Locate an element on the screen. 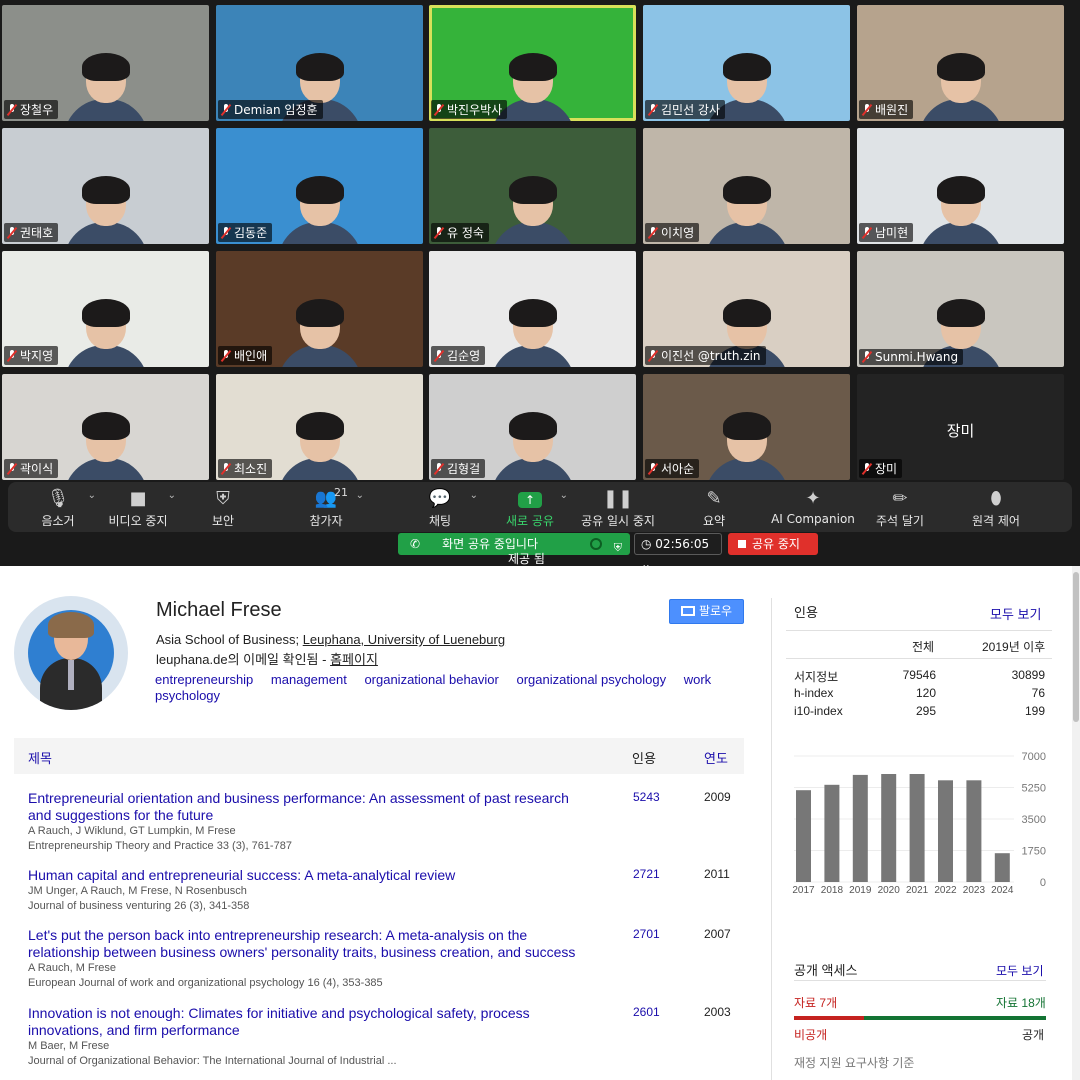  pause-share-button: ❚❚ 공유 일시 중지 is located at coordinates (618, 507).